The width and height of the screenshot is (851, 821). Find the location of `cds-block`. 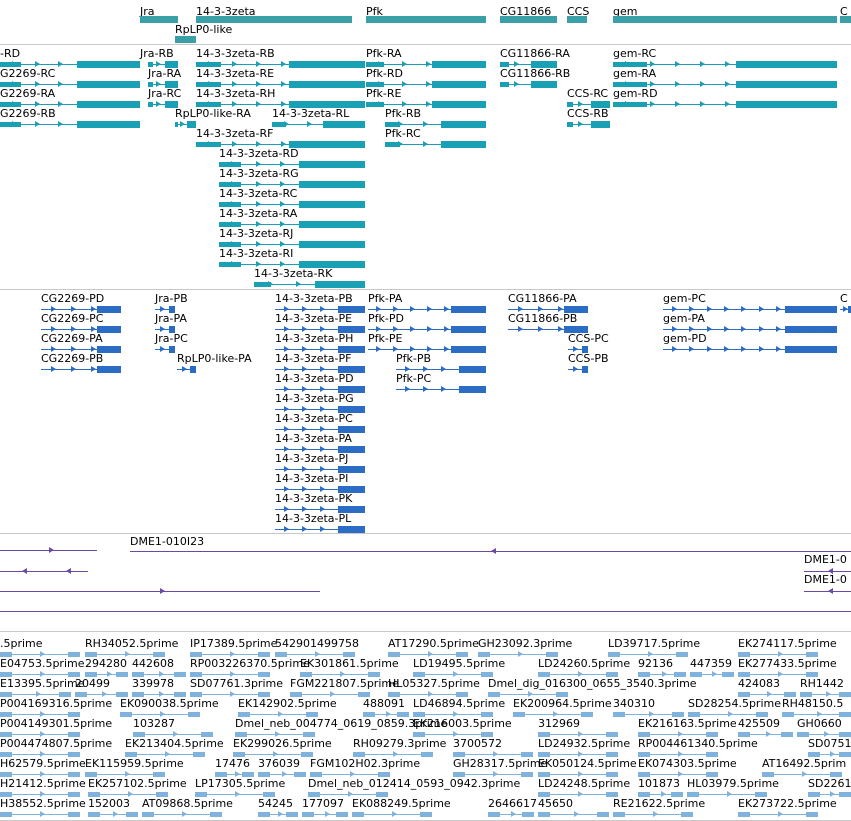

cds-block is located at coordinates (577, 19).